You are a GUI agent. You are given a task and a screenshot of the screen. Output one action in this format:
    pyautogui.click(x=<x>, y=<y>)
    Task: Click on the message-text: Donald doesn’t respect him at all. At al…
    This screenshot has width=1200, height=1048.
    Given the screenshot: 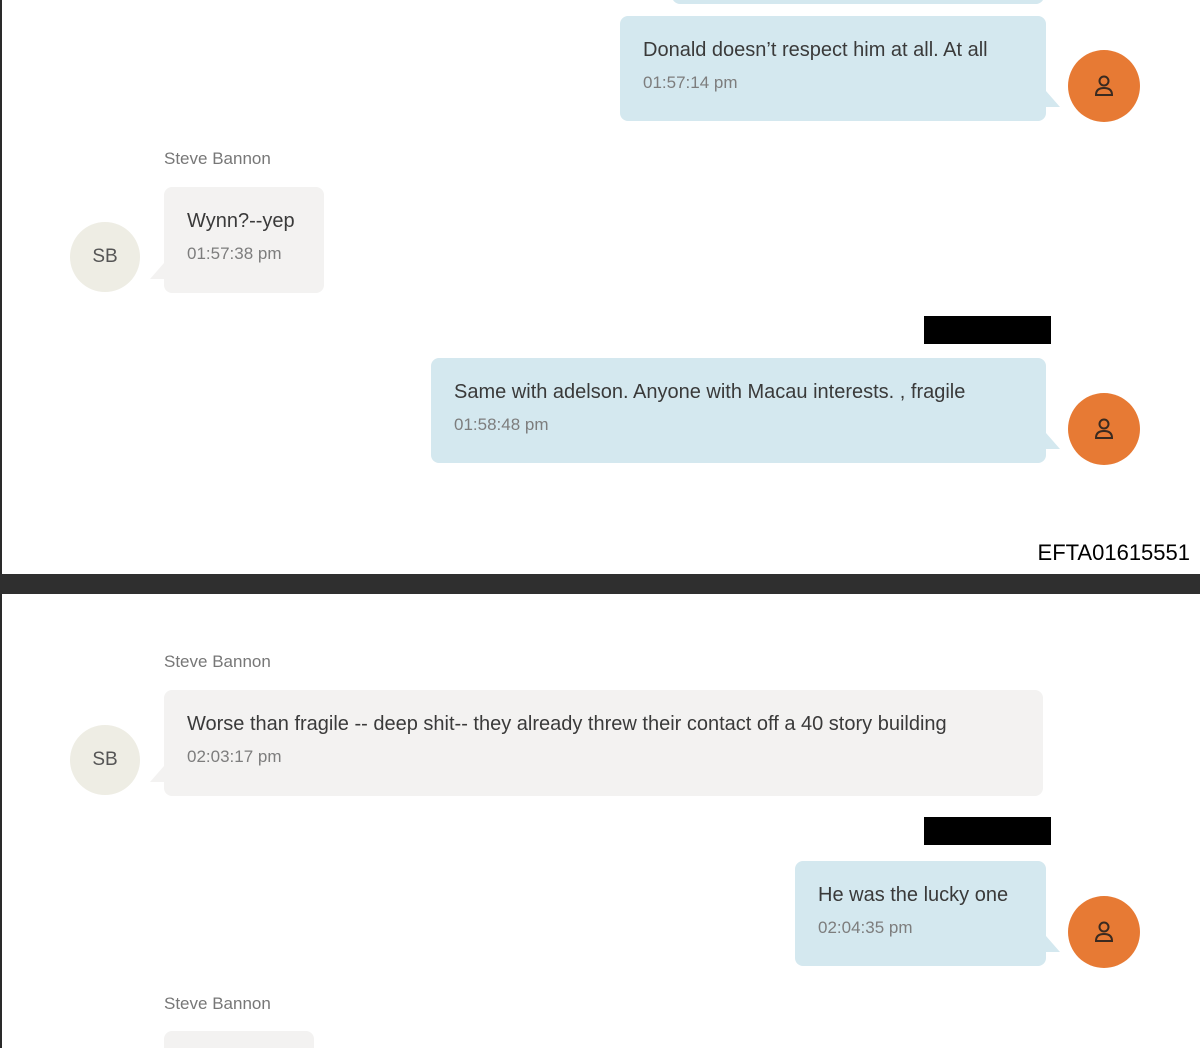 What is the action you would take?
    pyautogui.click(x=815, y=50)
    